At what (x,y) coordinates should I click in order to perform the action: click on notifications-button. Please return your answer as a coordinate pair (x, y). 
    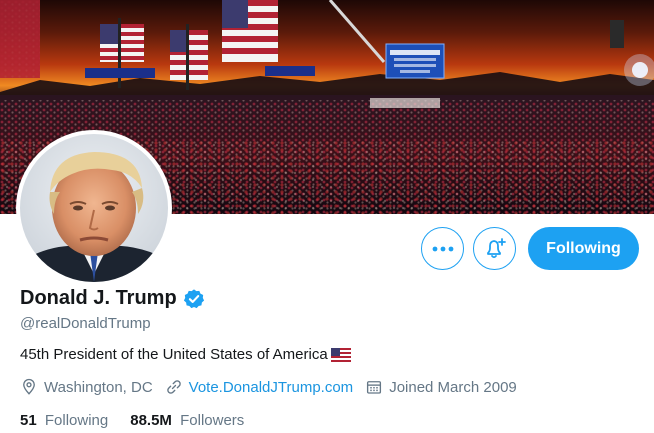
    Looking at the image, I should click on (494, 248).